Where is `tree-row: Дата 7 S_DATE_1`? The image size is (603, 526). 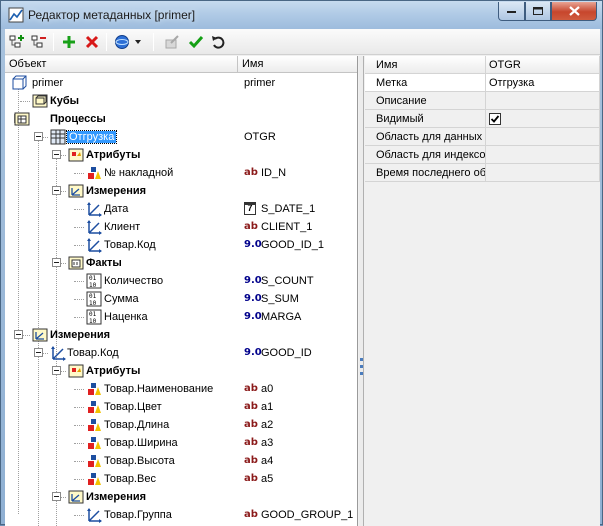
tree-row: Дата 7 S_DATE_1 is located at coordinates (181, 209).